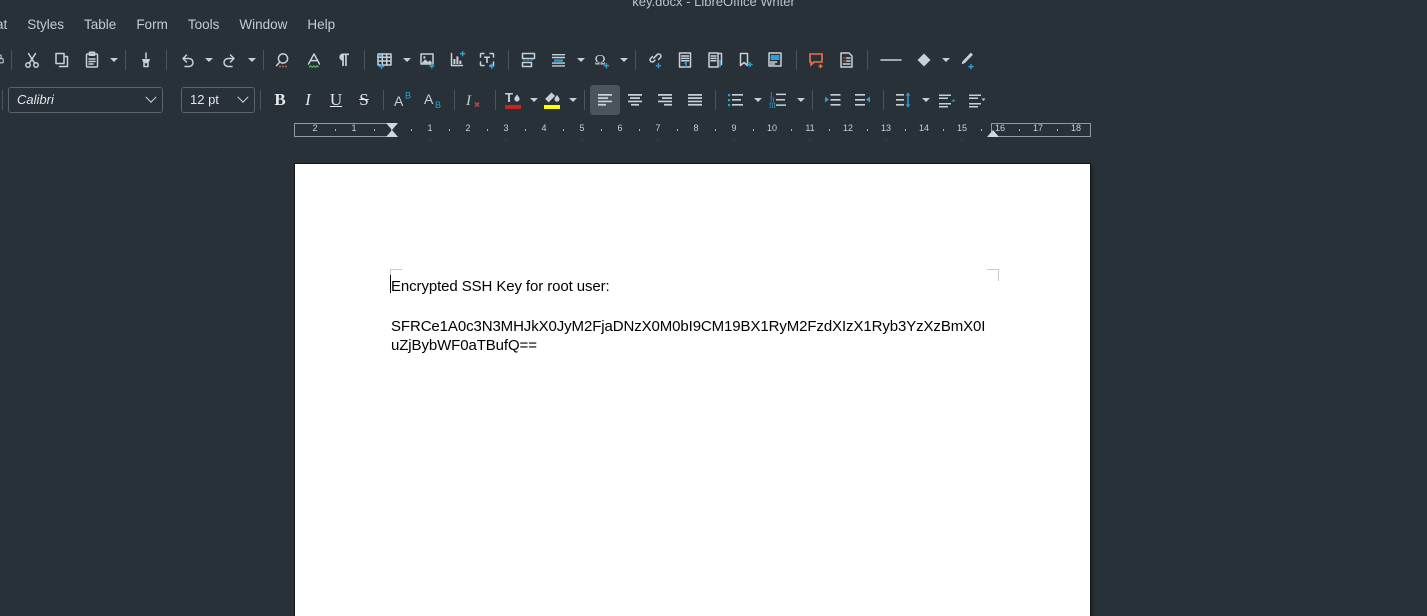  I want to click on insert-field-icon, so click(559, 60).